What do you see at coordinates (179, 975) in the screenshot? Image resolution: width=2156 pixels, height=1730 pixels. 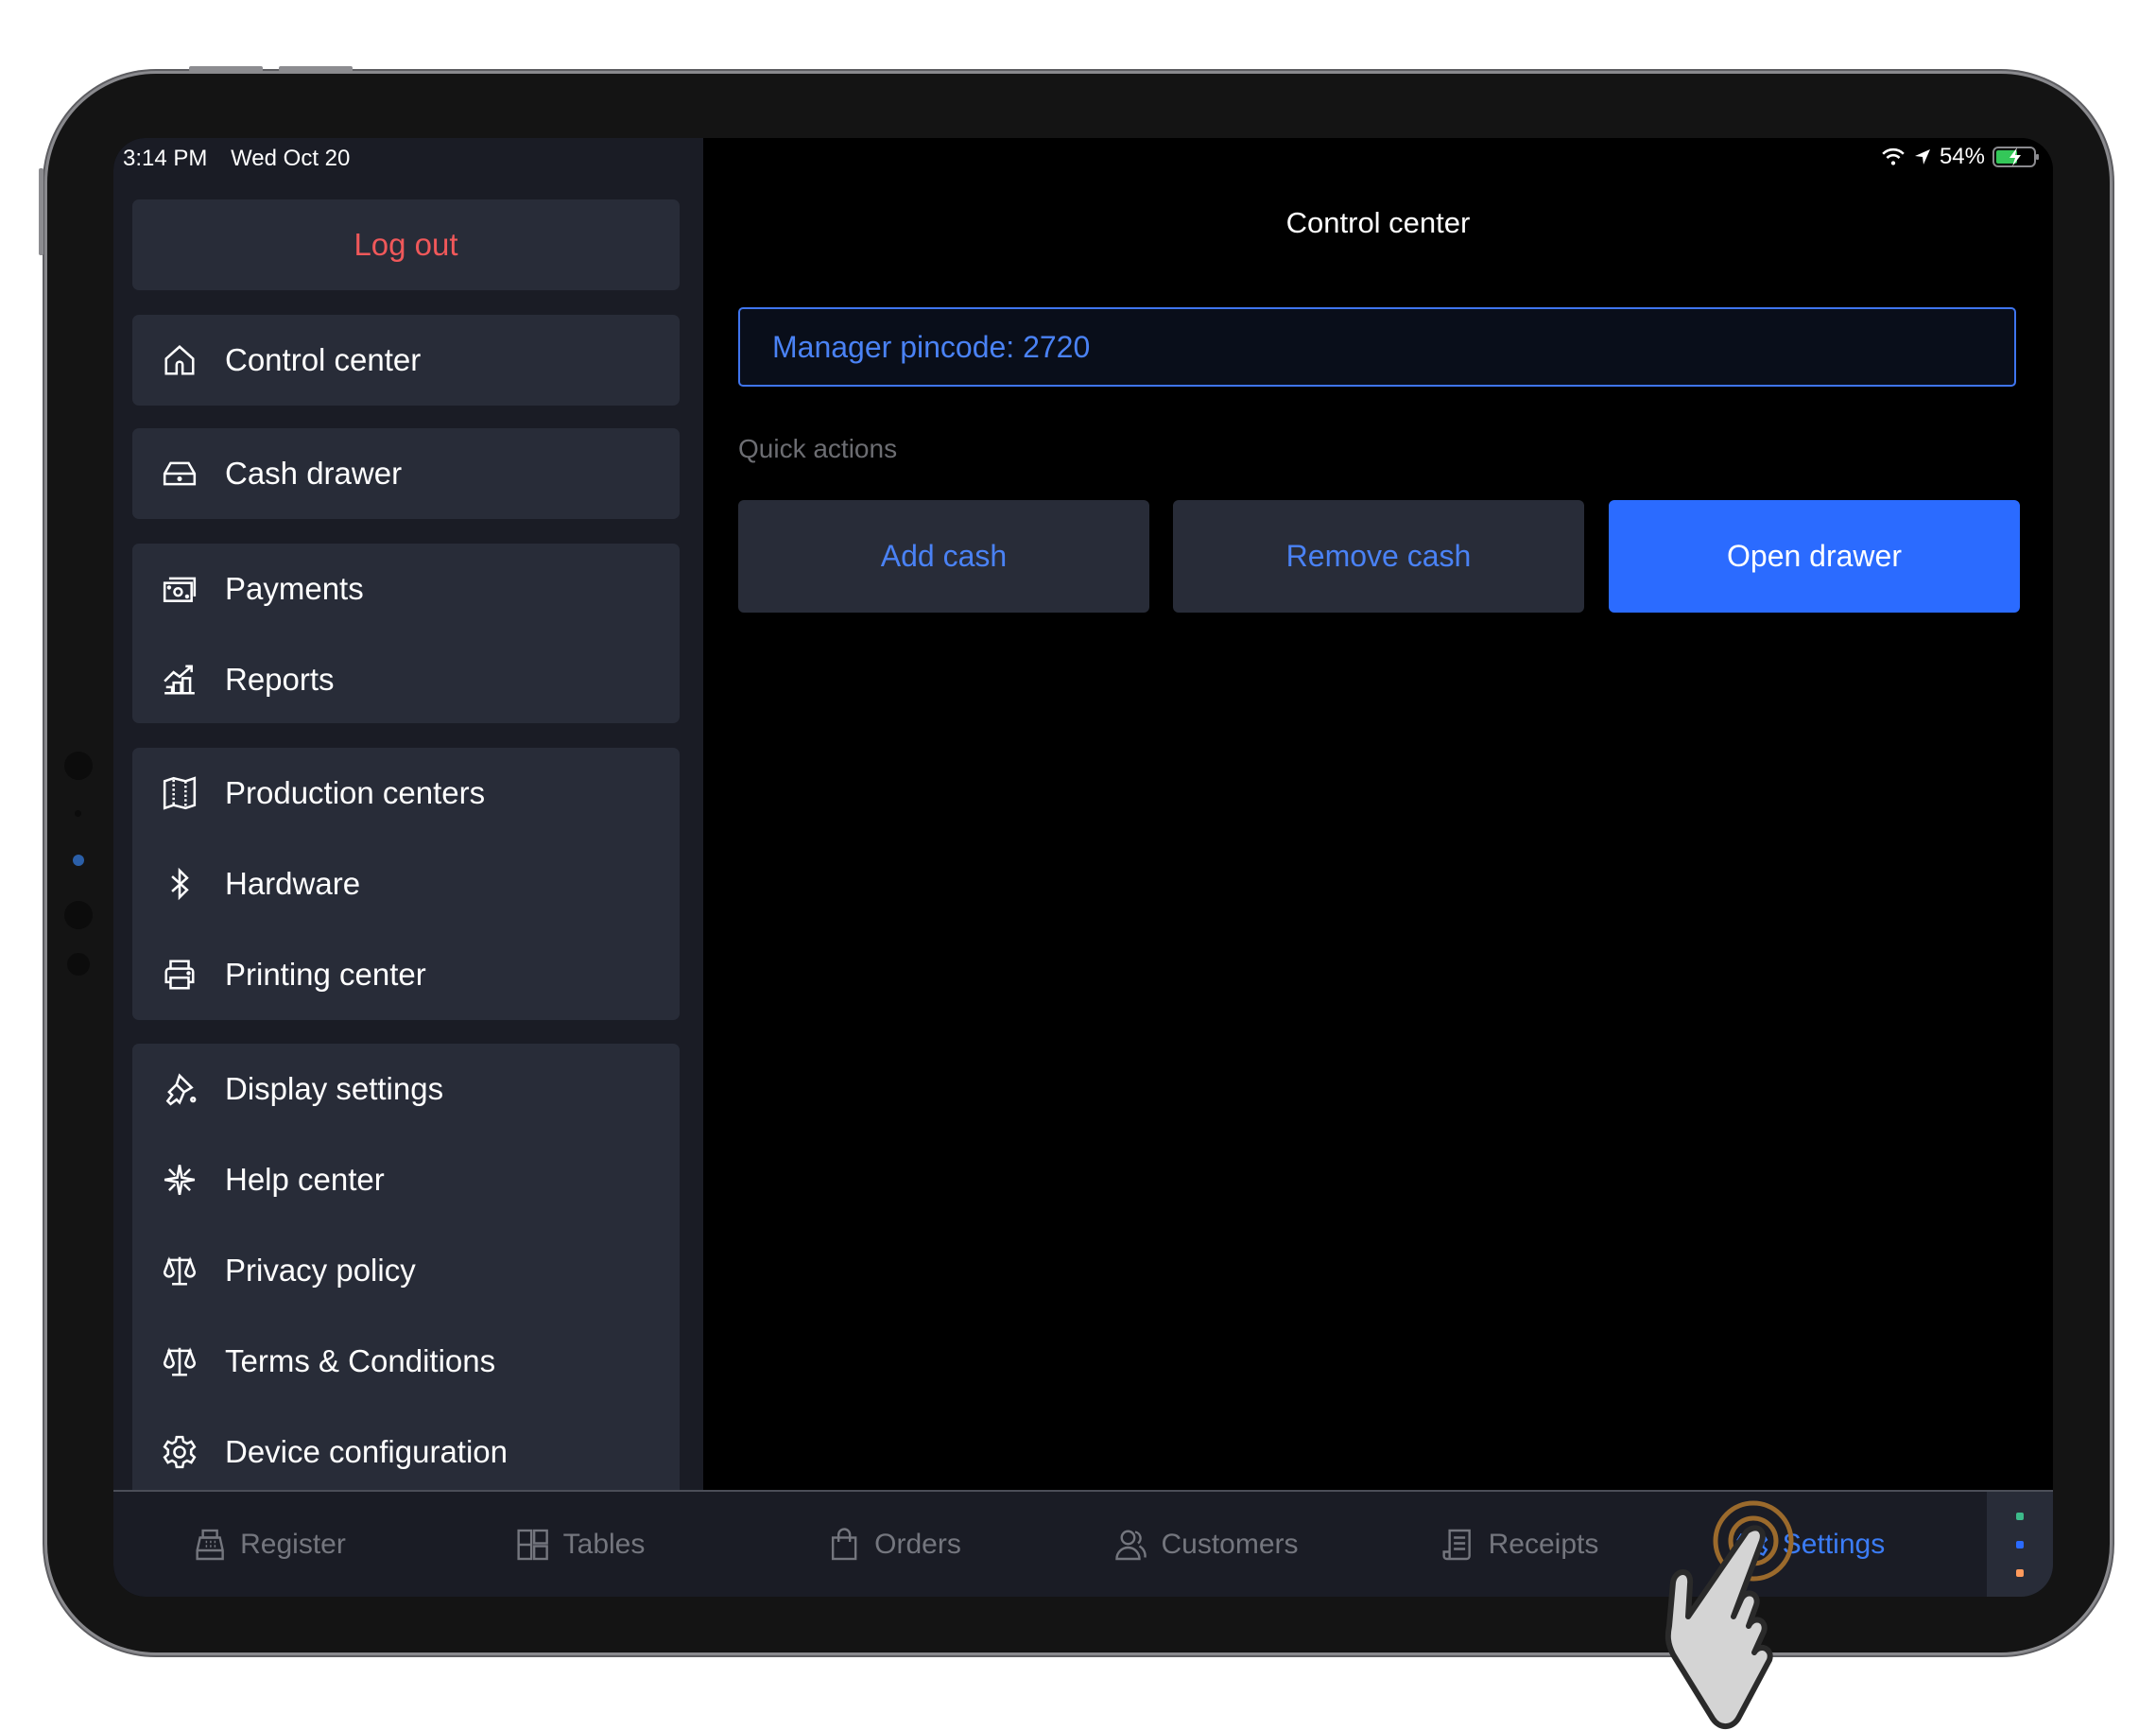 I see `printer-icon` at bounding box center [179, 975].